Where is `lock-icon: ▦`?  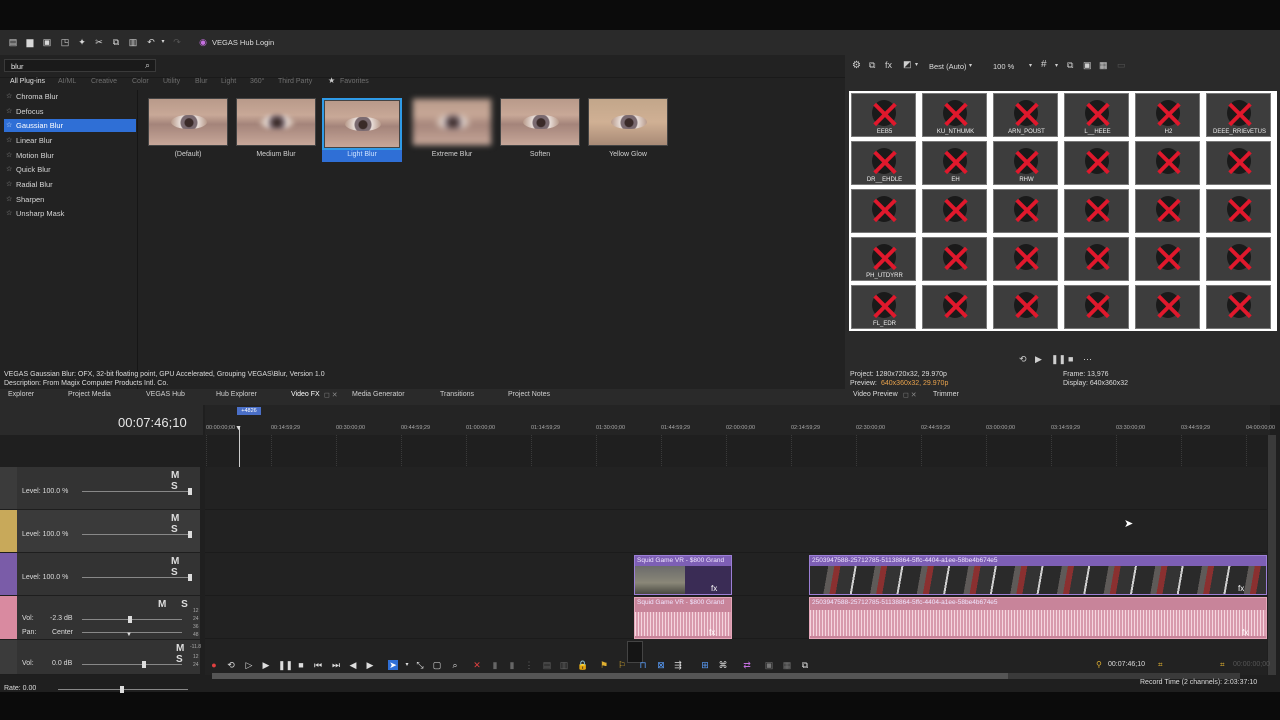 lock-icon: ▦ is located at coordinates (1103, 65).